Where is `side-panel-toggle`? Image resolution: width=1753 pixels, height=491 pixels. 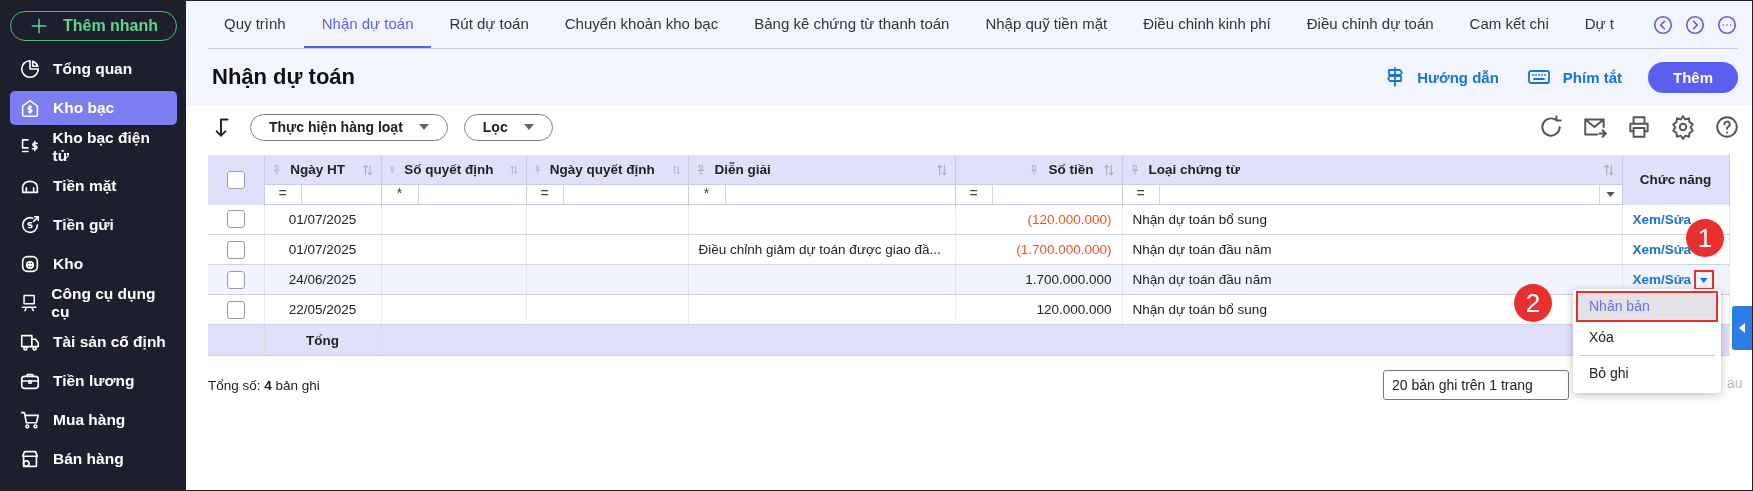
side-panel-toggle is located at coordinates (1742, 328).